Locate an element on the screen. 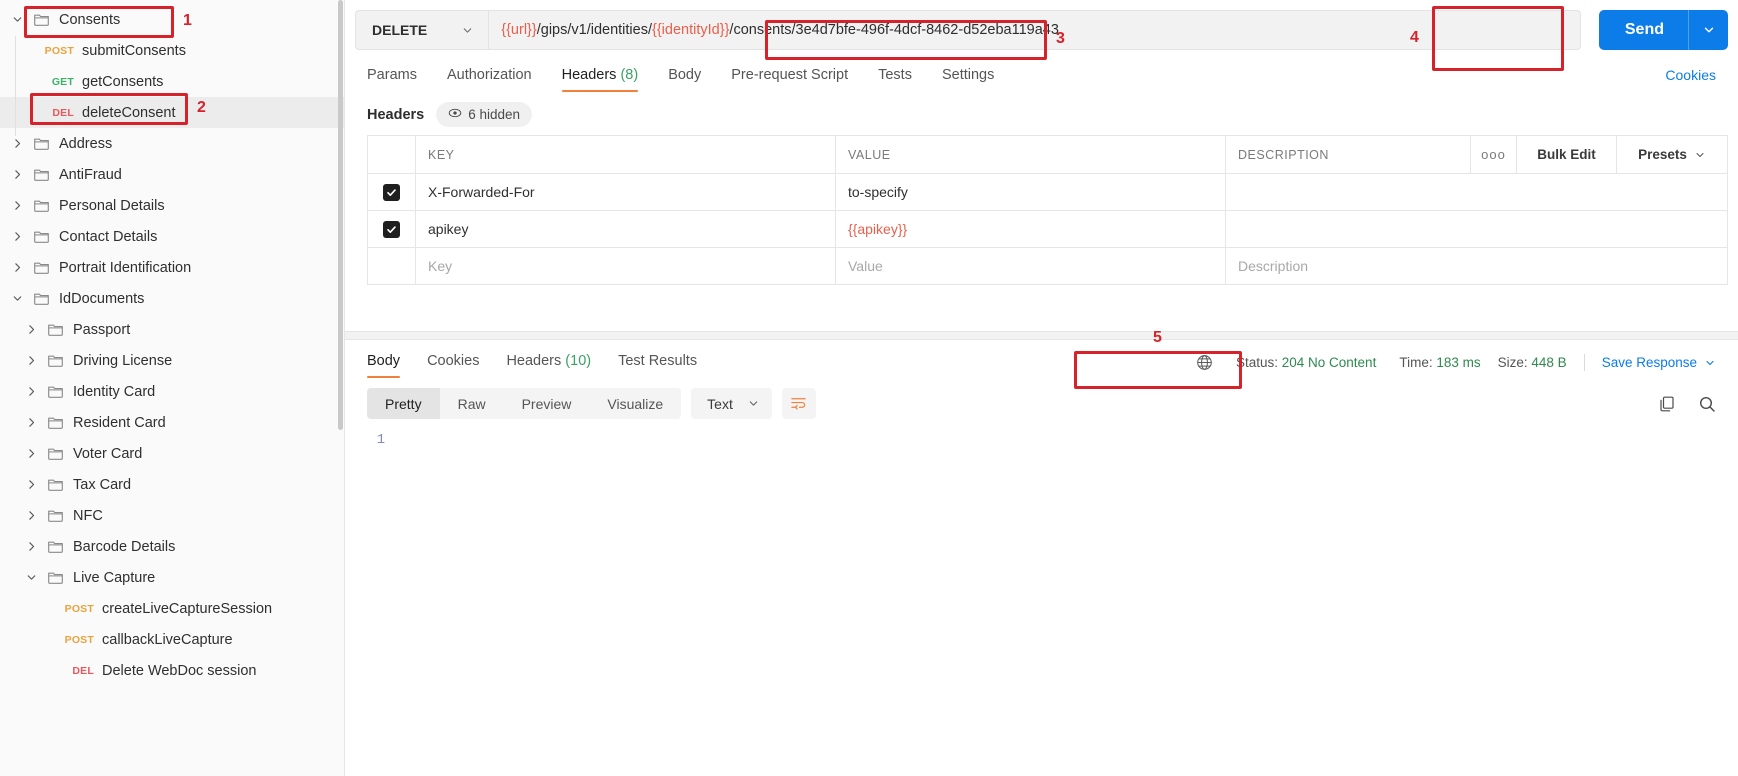 The height and width of the screenshot is (776, 1738). http-method-selector: DELETE is located at coordinates (423, 30).